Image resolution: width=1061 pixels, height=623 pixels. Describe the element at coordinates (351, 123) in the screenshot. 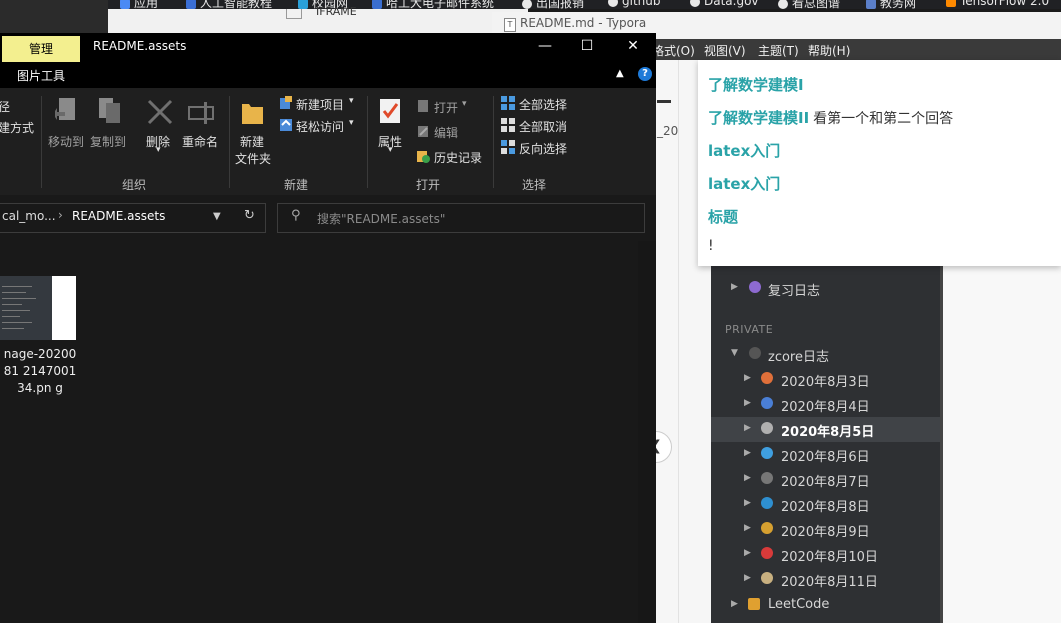

I see `easy-access-dropdown-icon: ▾` at that location.